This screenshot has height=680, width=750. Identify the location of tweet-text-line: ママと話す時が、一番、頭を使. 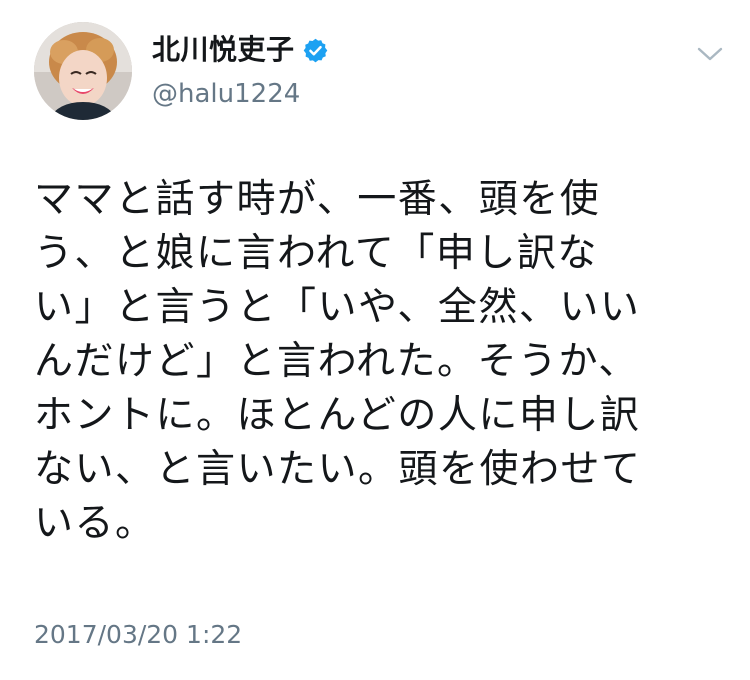
(317, 199).